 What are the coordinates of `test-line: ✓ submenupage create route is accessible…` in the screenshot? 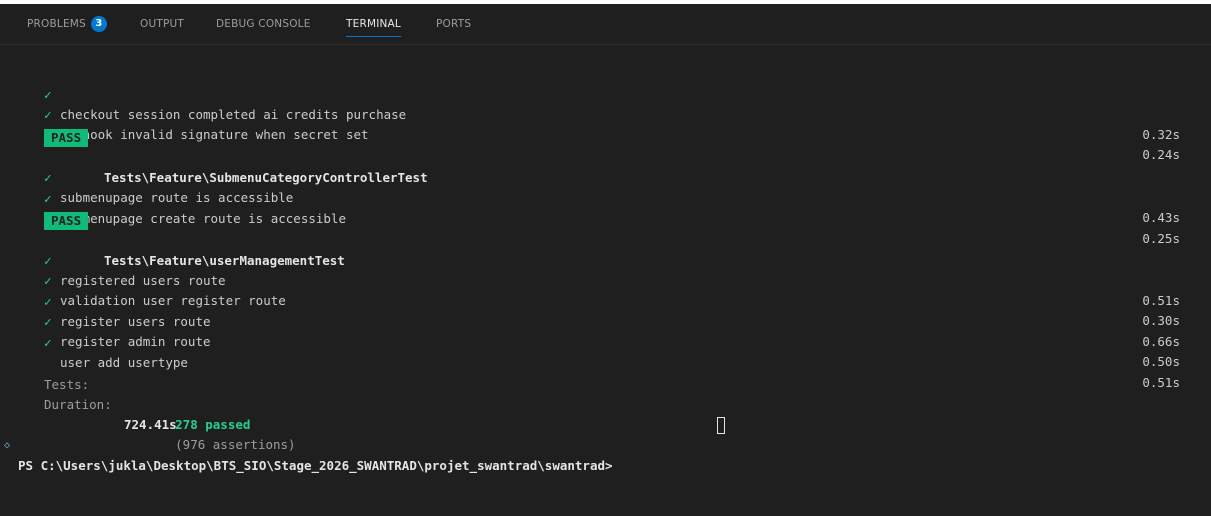 It's located at (605, 207).